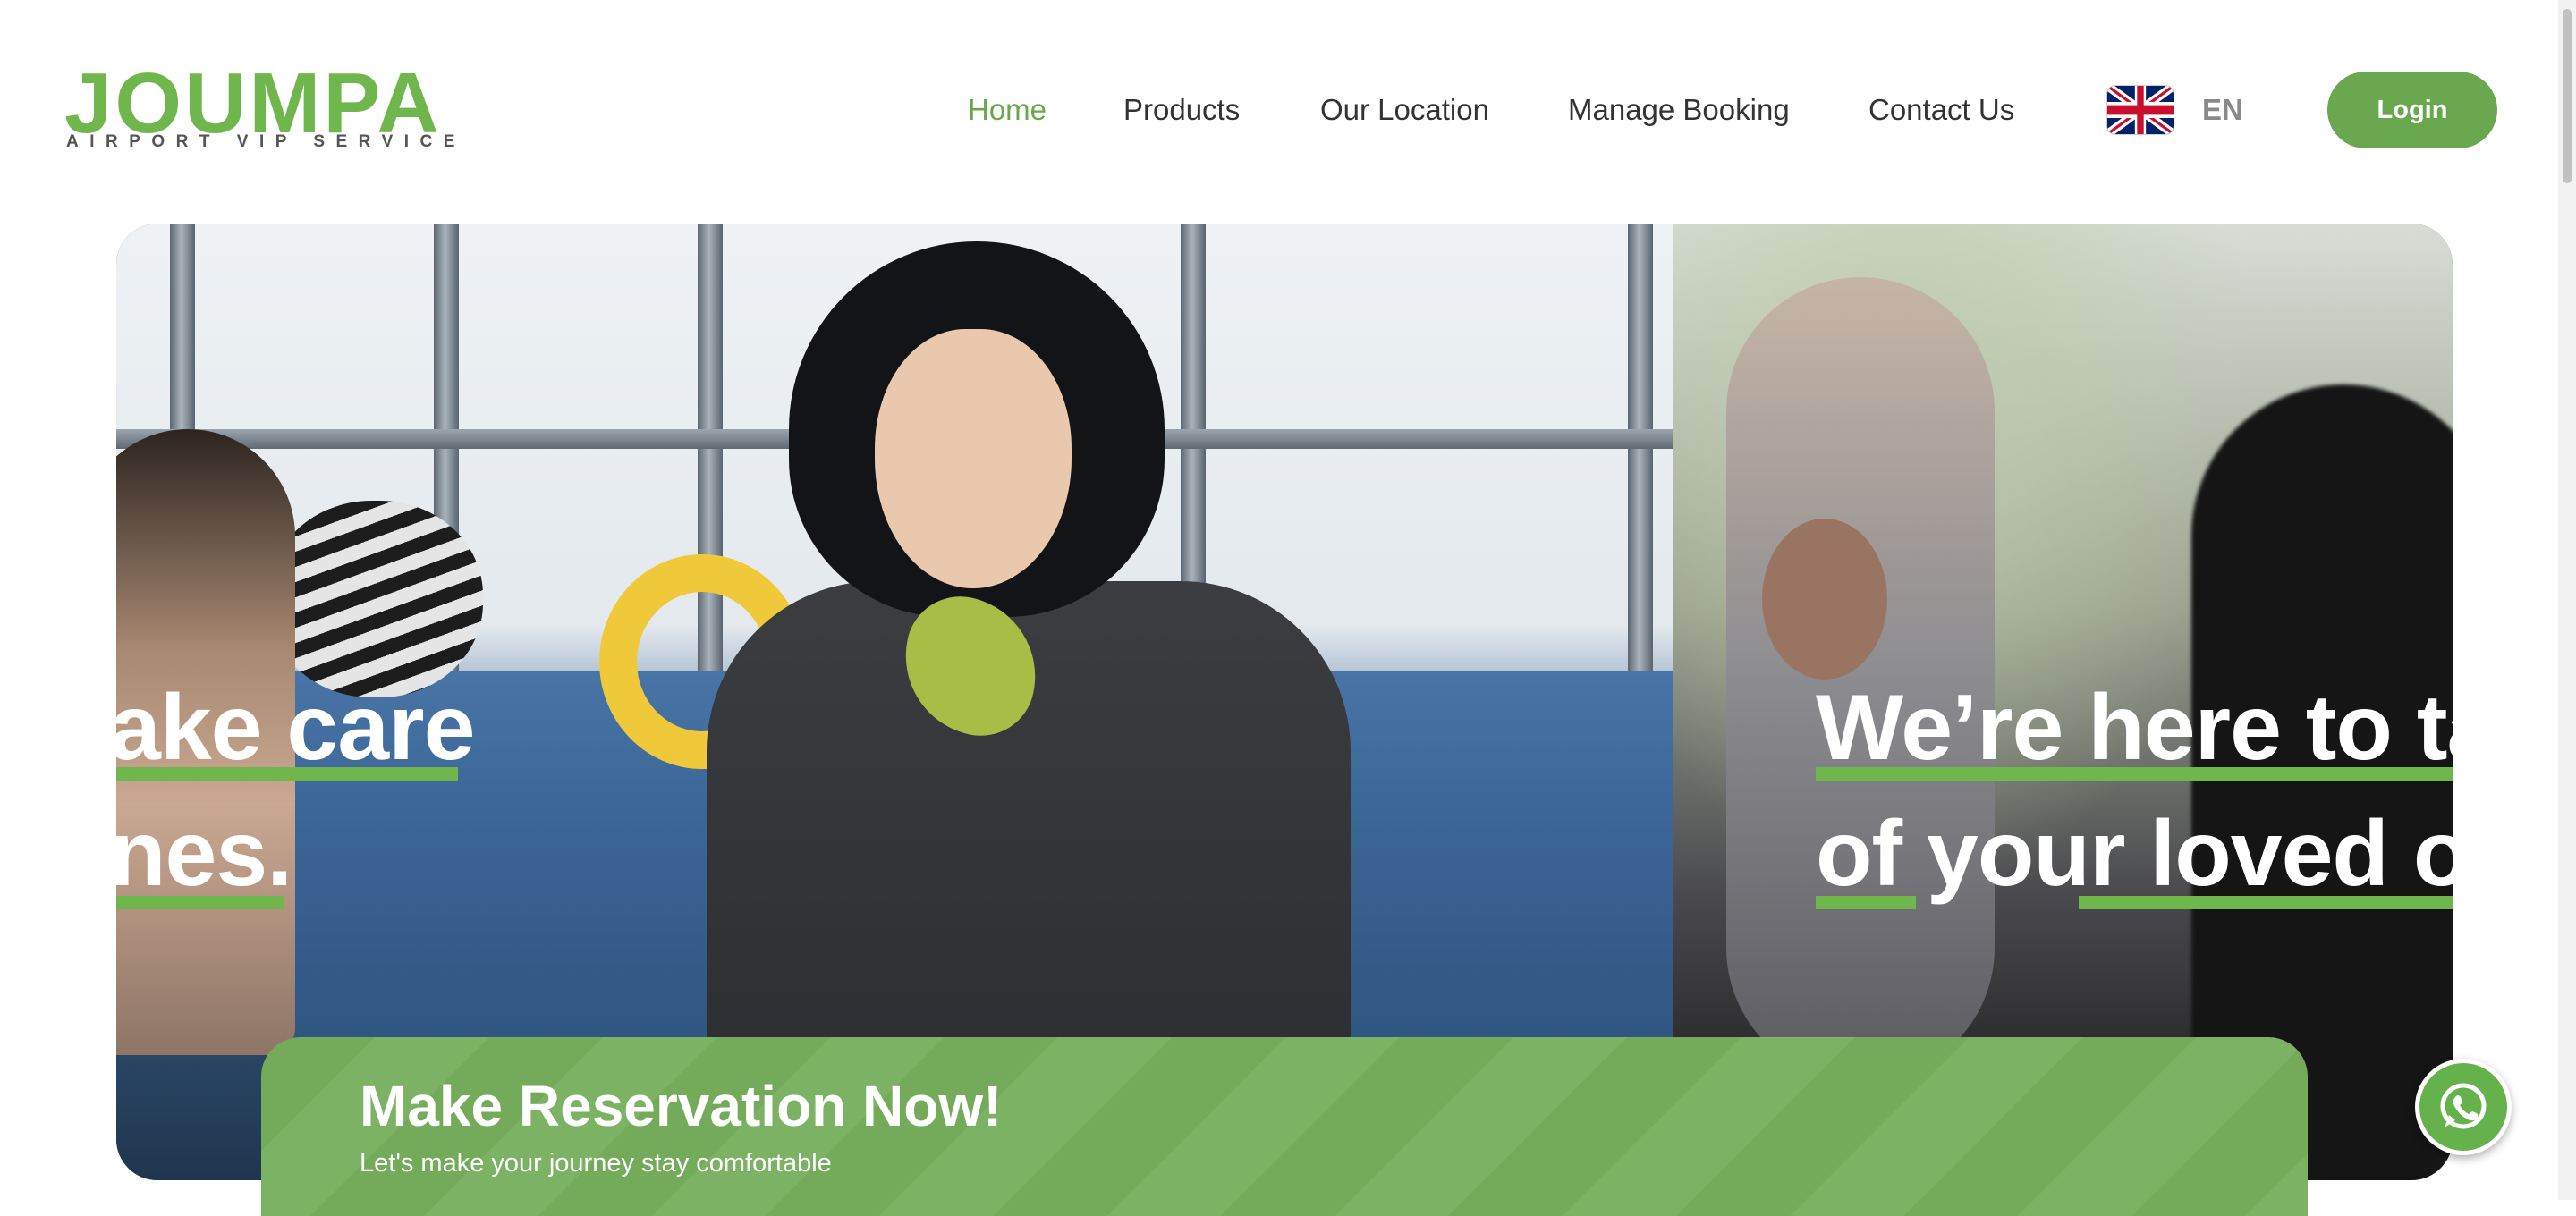  What do you see at coordinates (1640, 456) in the screenshot?
I see `window-frame` at bounding box center [1640, 456].